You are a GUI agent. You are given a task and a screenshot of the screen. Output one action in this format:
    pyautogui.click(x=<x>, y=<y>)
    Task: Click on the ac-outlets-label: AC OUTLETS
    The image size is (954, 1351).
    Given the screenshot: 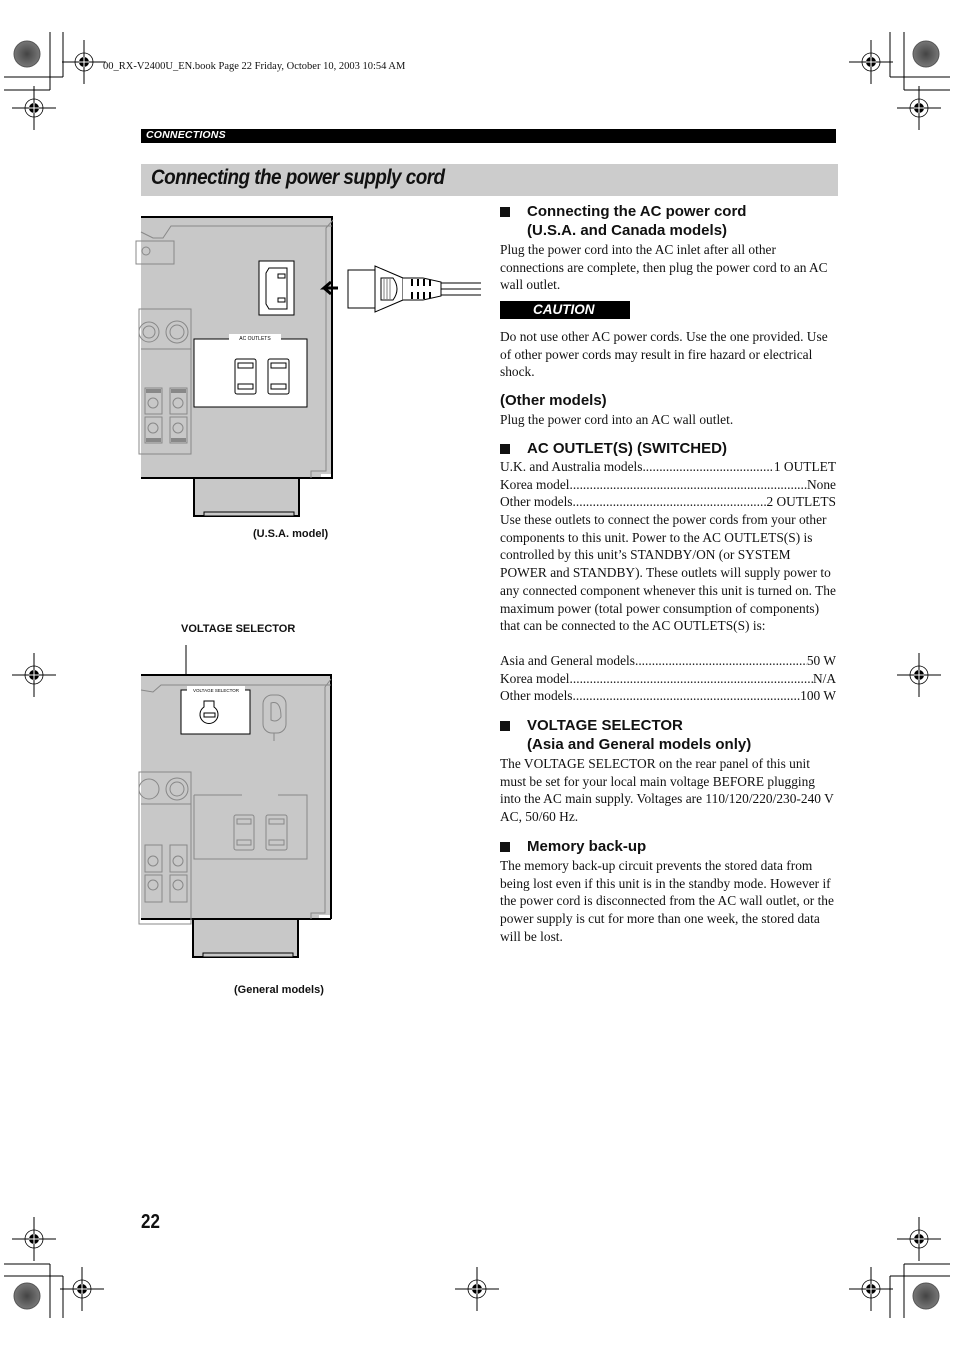 What is the action you would take?
    pyautogui.click(x=255, y=339)
    